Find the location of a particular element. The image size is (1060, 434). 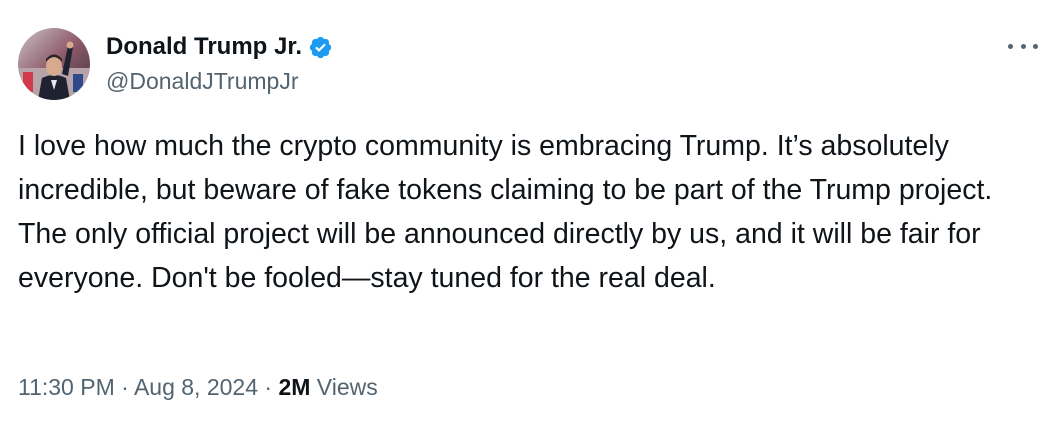

more-options-icon is located at coordinates (1023, 46).